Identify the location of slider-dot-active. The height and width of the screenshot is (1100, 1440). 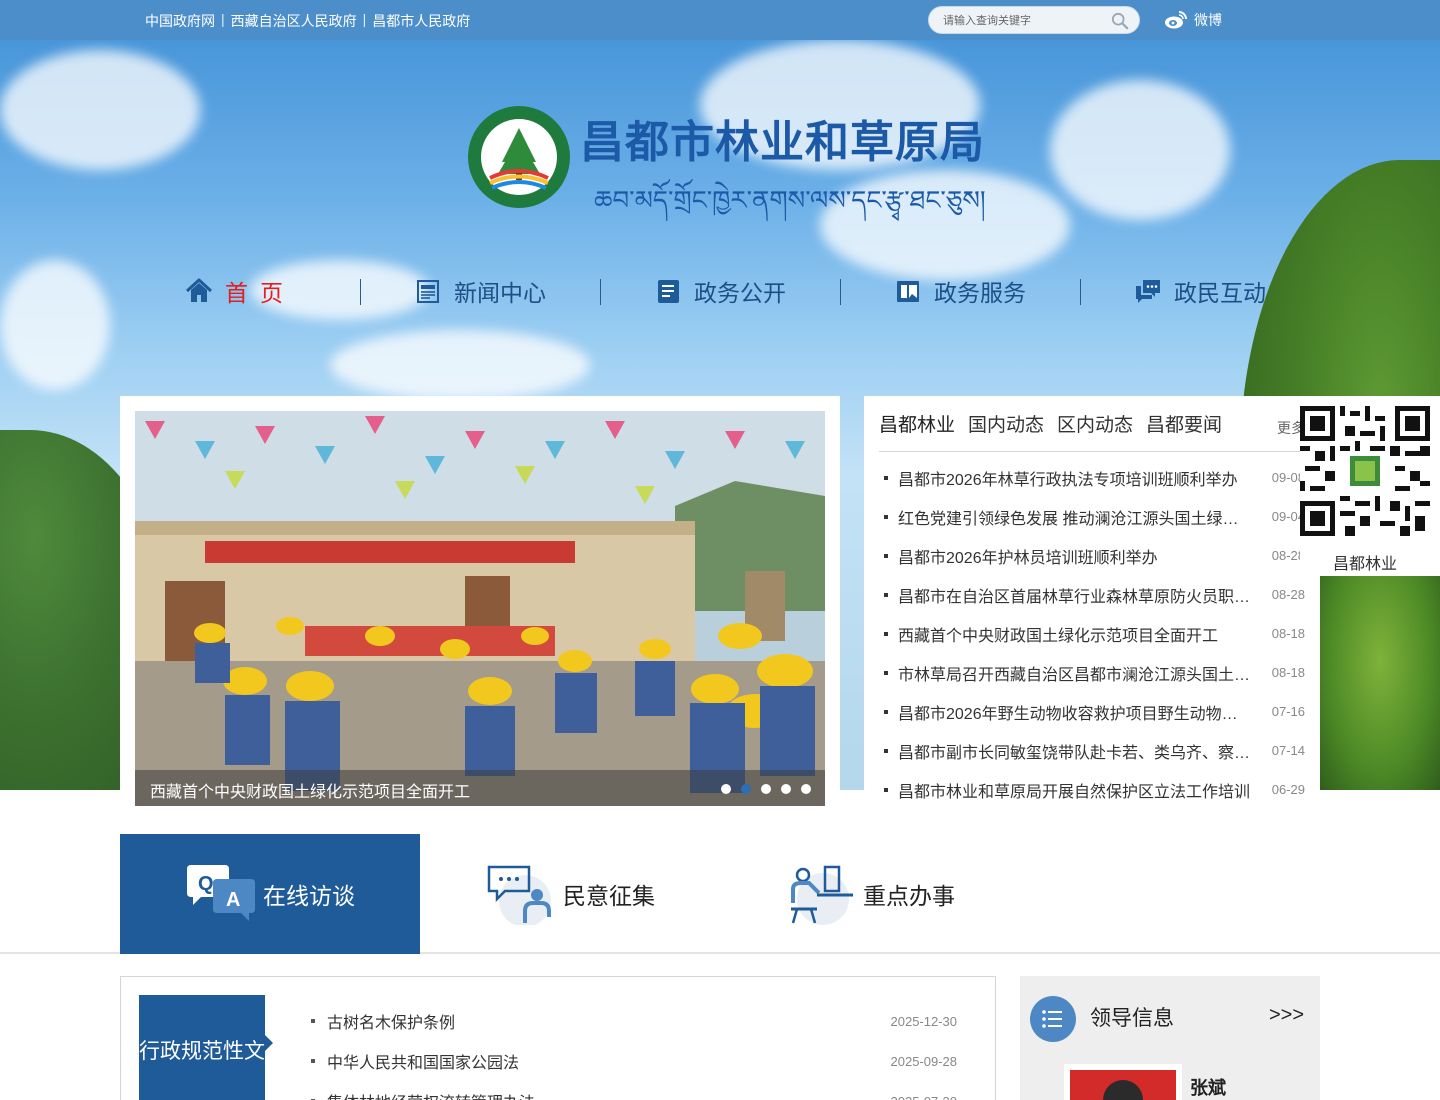
(746, 789).